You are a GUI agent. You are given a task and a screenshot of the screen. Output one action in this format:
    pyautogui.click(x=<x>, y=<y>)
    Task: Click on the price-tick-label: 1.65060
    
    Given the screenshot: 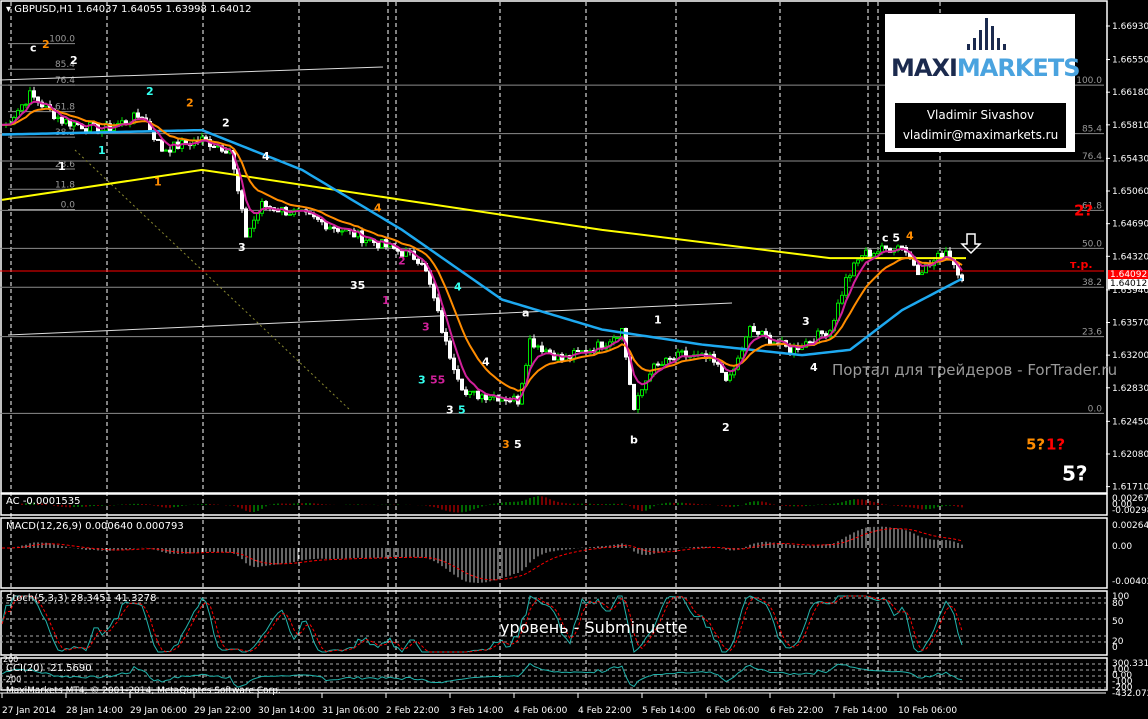 What is the action you would take?
    pyautogui.click(x=1130, y=192)
    